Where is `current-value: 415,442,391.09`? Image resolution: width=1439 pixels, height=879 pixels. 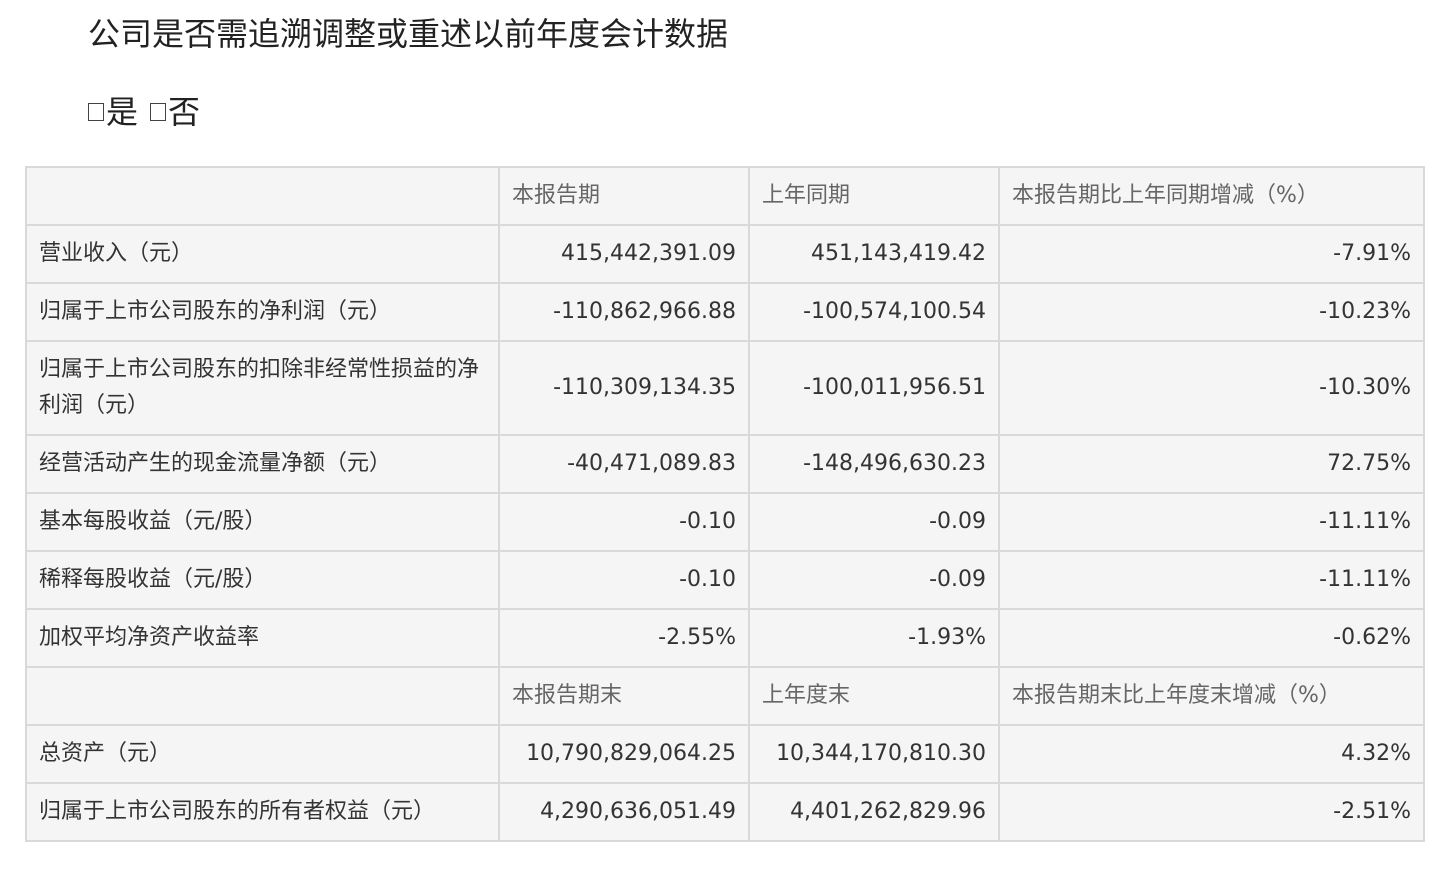
current-value: 415,442,391.09 is located at coordinates (624, 254).